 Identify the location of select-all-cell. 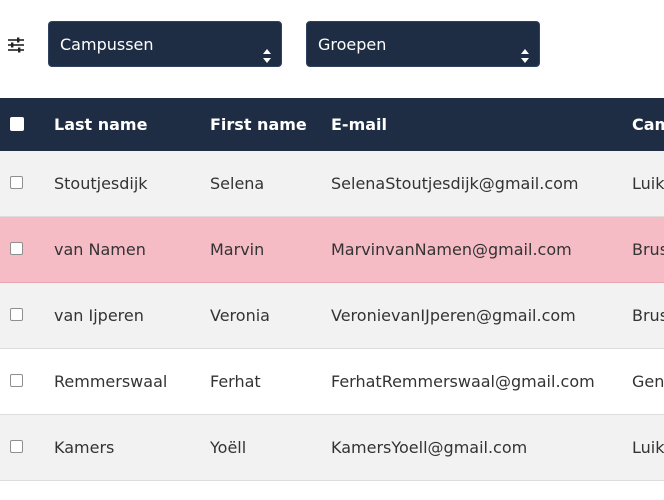
(20, 124).